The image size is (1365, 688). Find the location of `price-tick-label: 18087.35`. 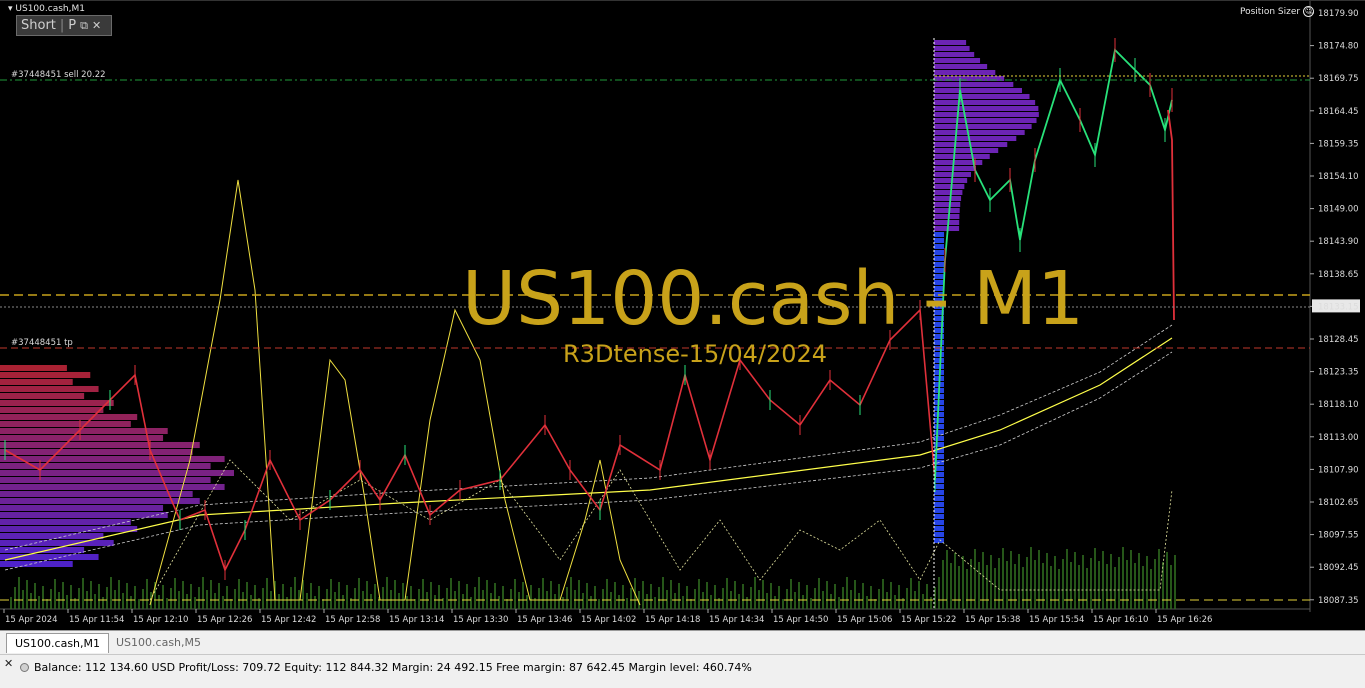

price-tick-label: 18087.35 is located at coordinates (1338, 601).